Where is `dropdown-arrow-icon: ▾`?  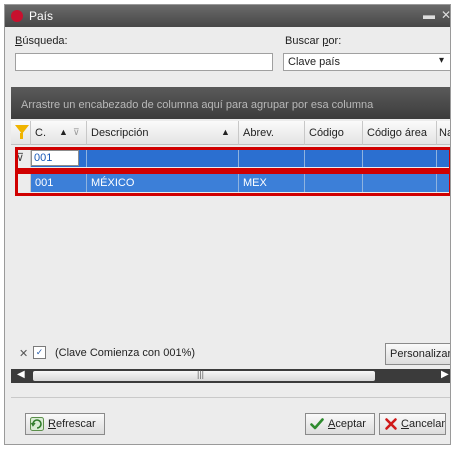
dropdown-arrow-icon: ▾ is located at coordinates (441, 60).